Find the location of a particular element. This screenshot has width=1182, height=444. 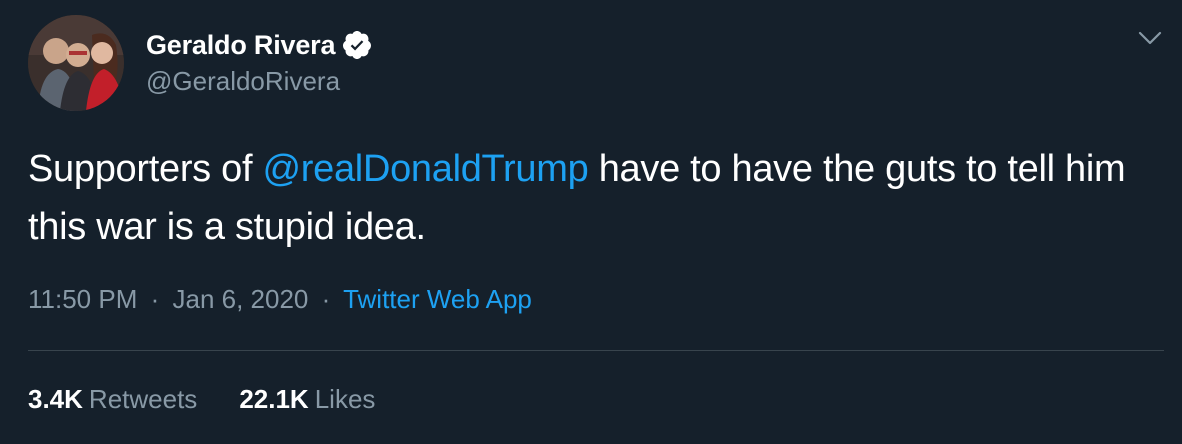

tweet-stats: 3.4K Retweets 22.1K Likes is located at coordinates (222, 399).